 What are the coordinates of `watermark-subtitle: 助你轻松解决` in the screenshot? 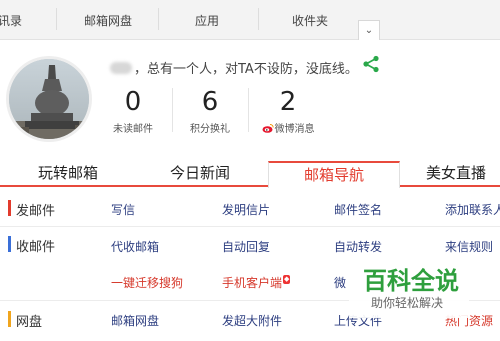 It's located at (407, 303).